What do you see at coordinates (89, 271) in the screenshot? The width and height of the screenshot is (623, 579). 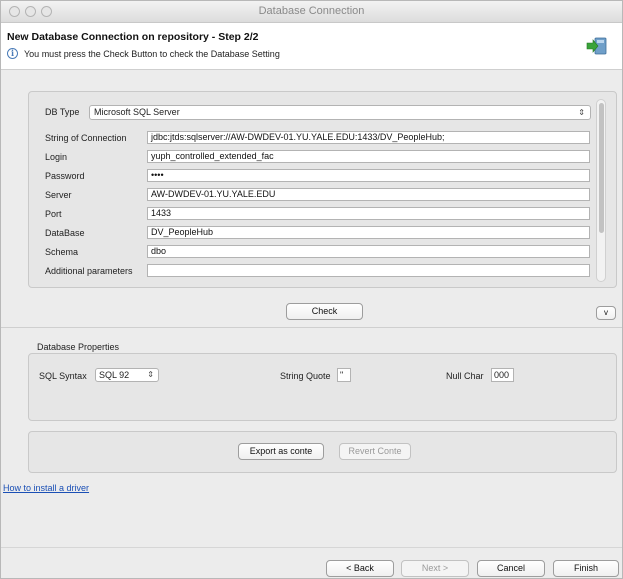 I see `additional-parameters-label: Additional parameters` at bounding box center [89, 271].